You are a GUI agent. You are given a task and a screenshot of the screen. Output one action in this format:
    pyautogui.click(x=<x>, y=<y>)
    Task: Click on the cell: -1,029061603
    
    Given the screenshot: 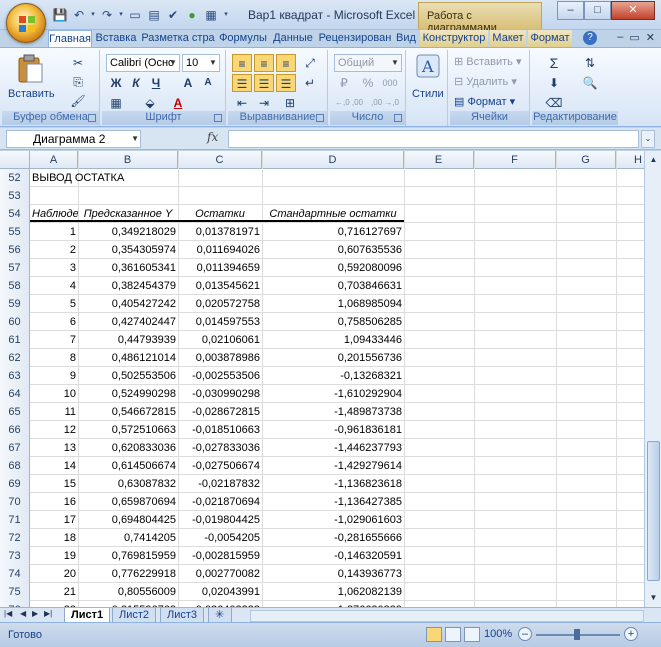 What is the action you would take?
    pyautogui.click(x=333, y=520)
    